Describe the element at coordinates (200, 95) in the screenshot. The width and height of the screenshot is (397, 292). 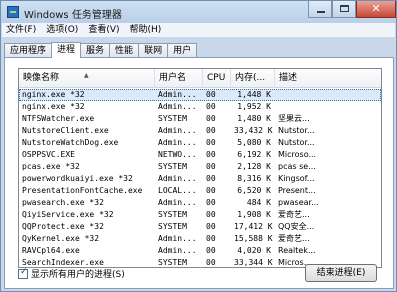
I see `process-row: nginx.exe *32 Admin... 00 1,448 K` at that location.